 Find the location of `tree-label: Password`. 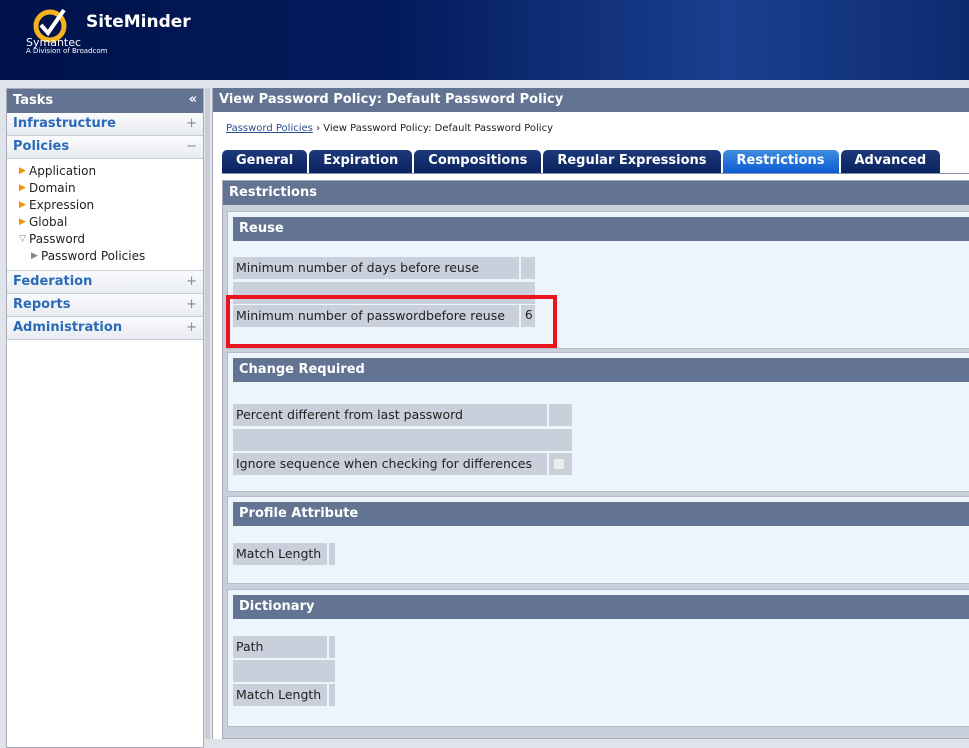

tree-label: Password is located at coordinates (57, 238).